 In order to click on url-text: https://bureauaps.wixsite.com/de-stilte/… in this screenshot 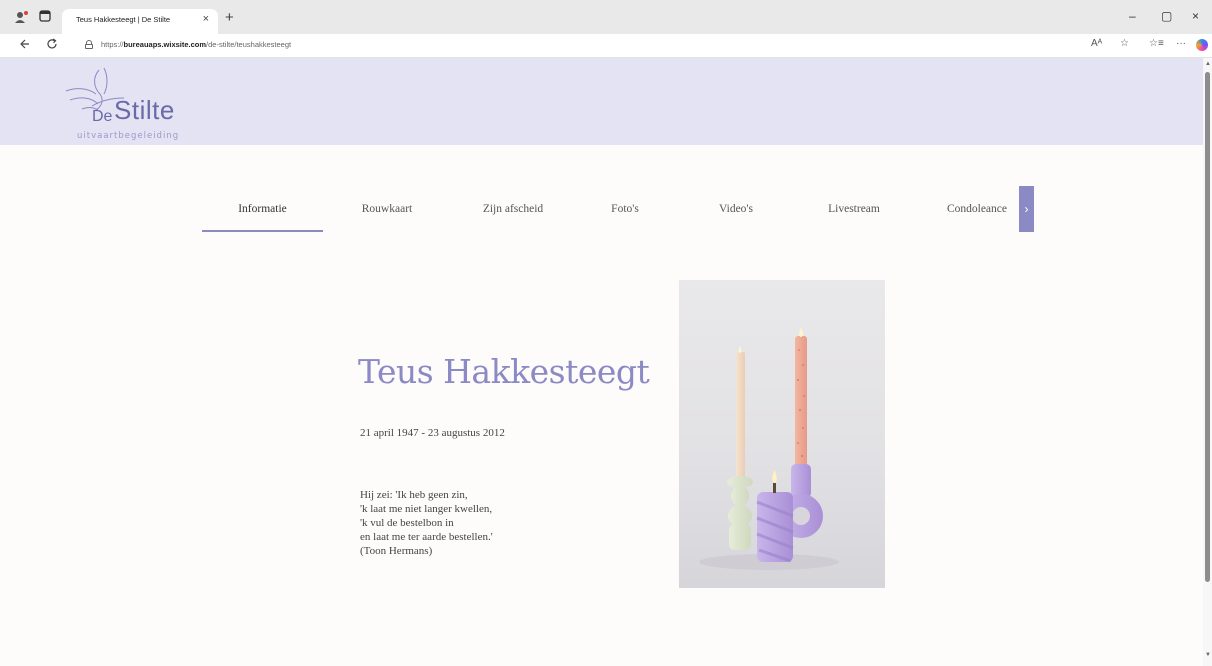, I will do `click(196, 44)`.